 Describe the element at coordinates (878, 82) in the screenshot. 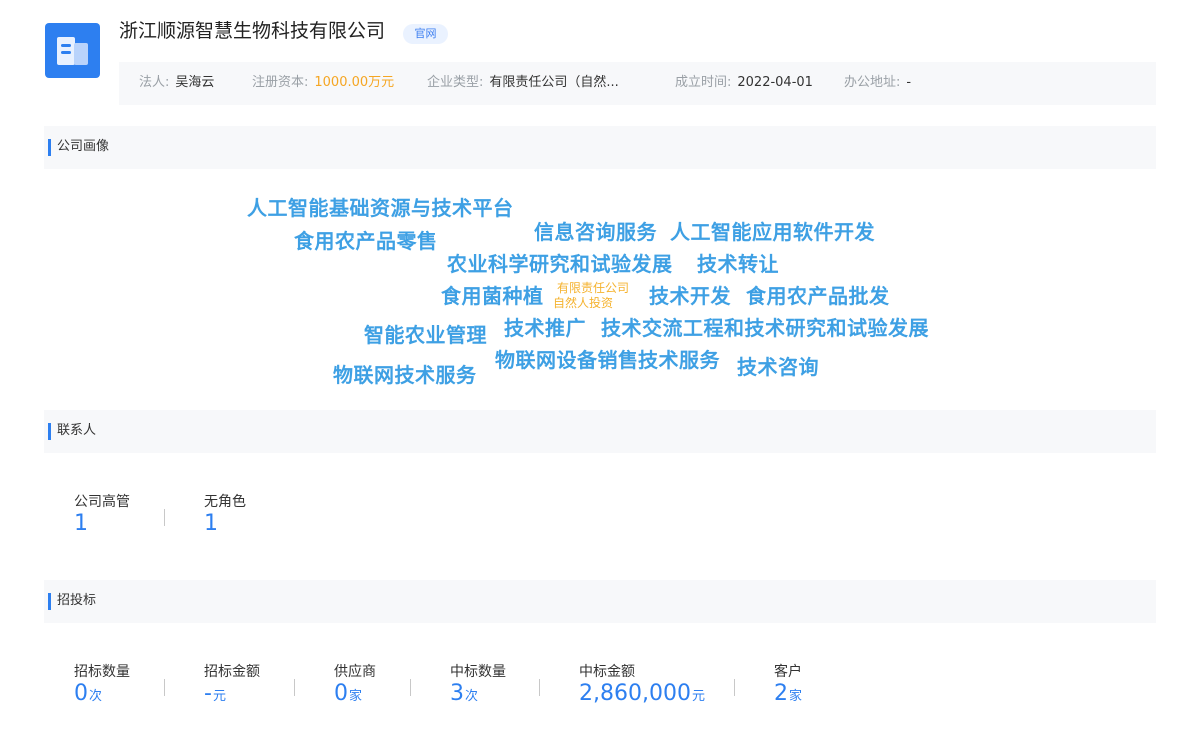

I see `office-address: 办公地址: -` at that location.